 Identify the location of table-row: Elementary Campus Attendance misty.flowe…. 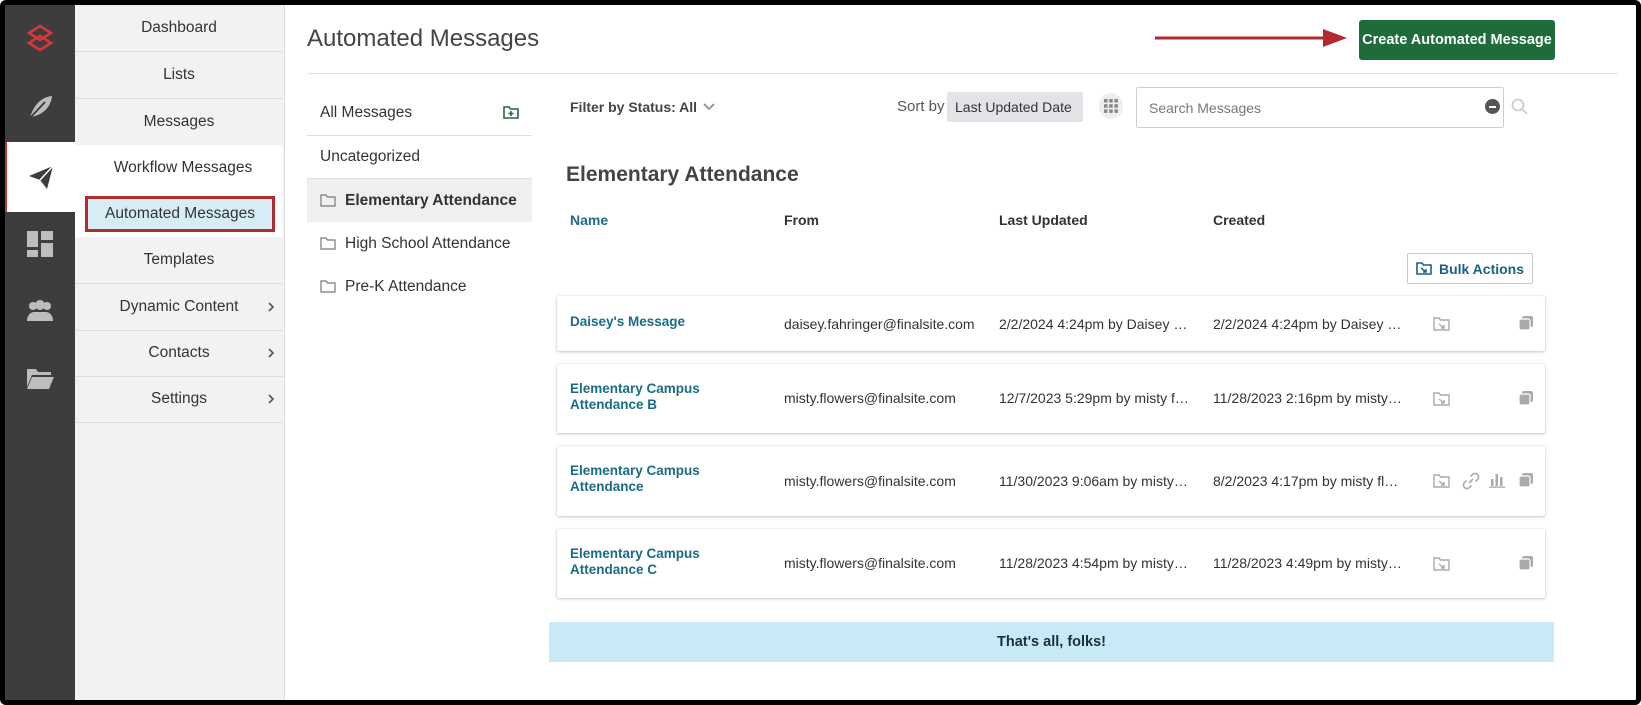
(1051, 481).